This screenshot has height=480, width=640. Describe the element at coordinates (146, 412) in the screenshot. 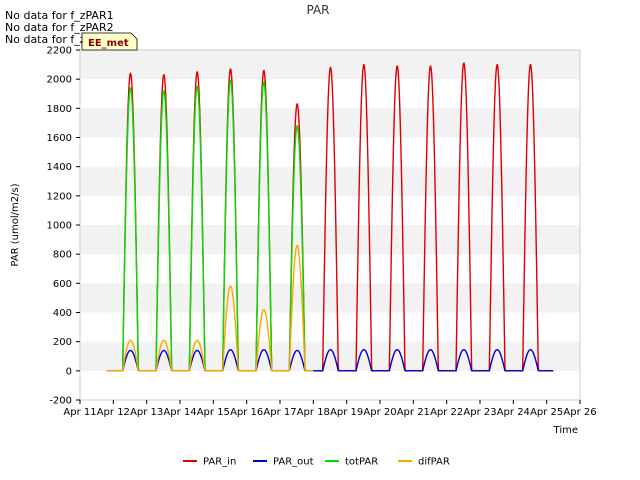

I see `x-tick-label: Apr 13` at that location.